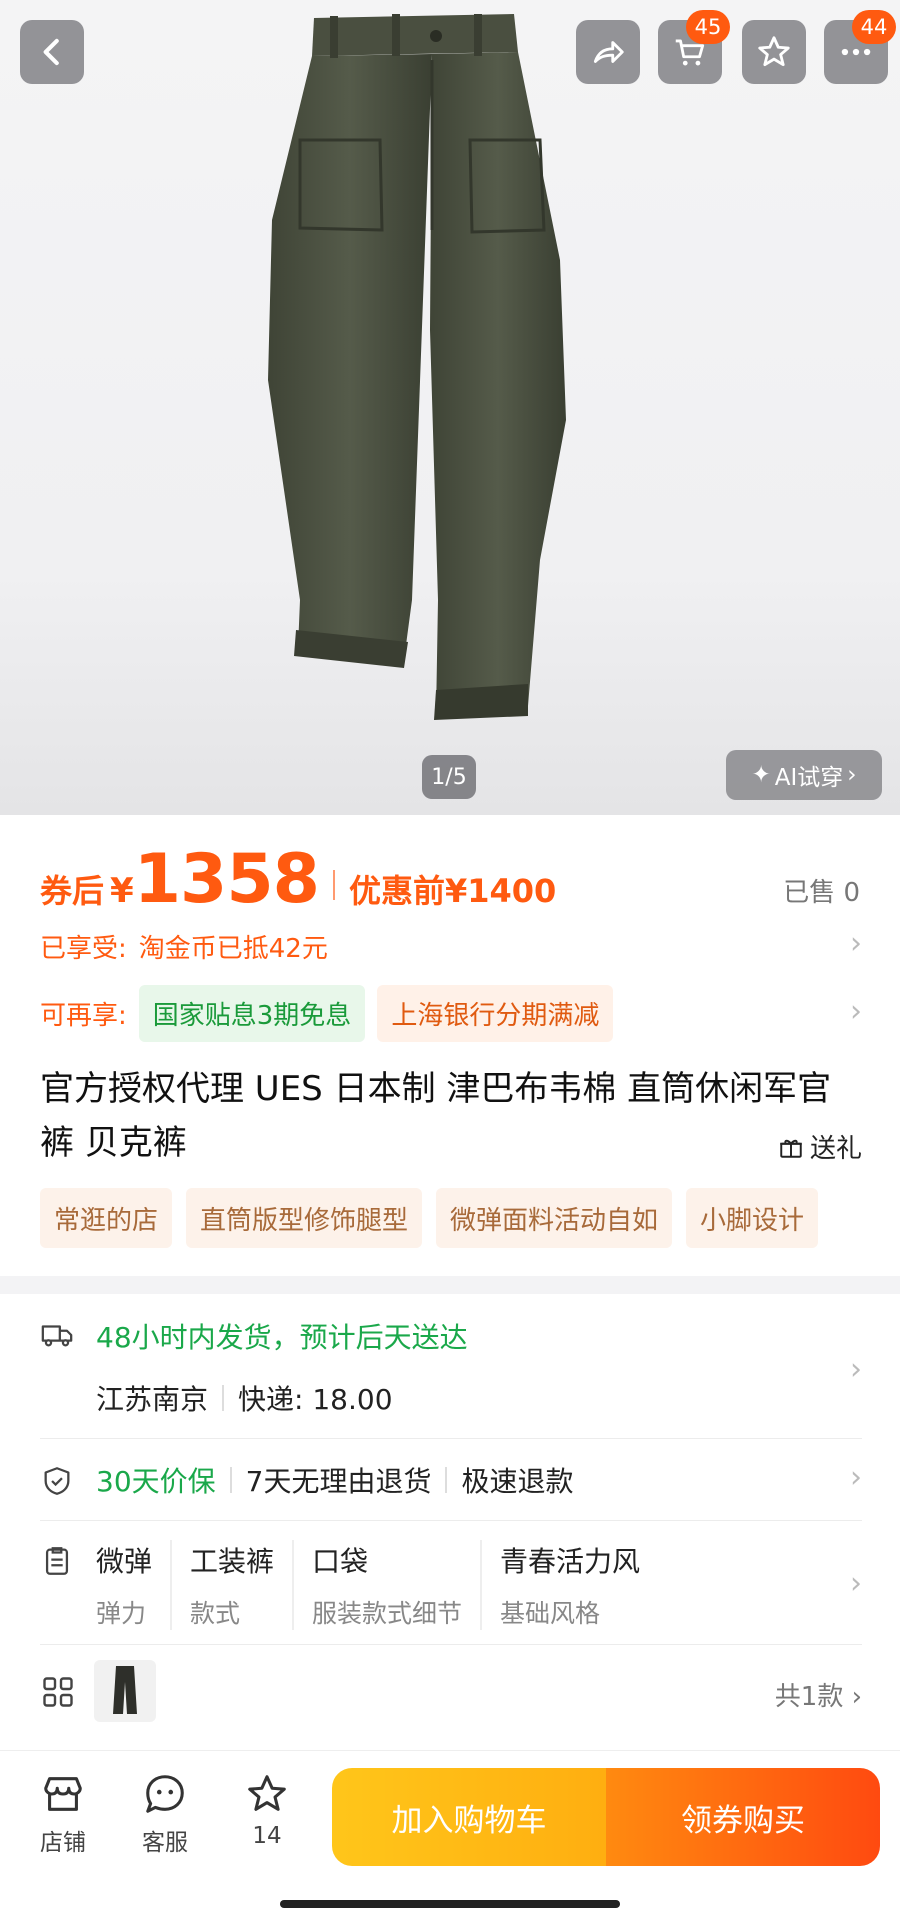 This screenshot has width=900, height=1920. Describe the element at coordinates (821, 893) in the screenshot. I see `sold-count: 已售 0` at that location.